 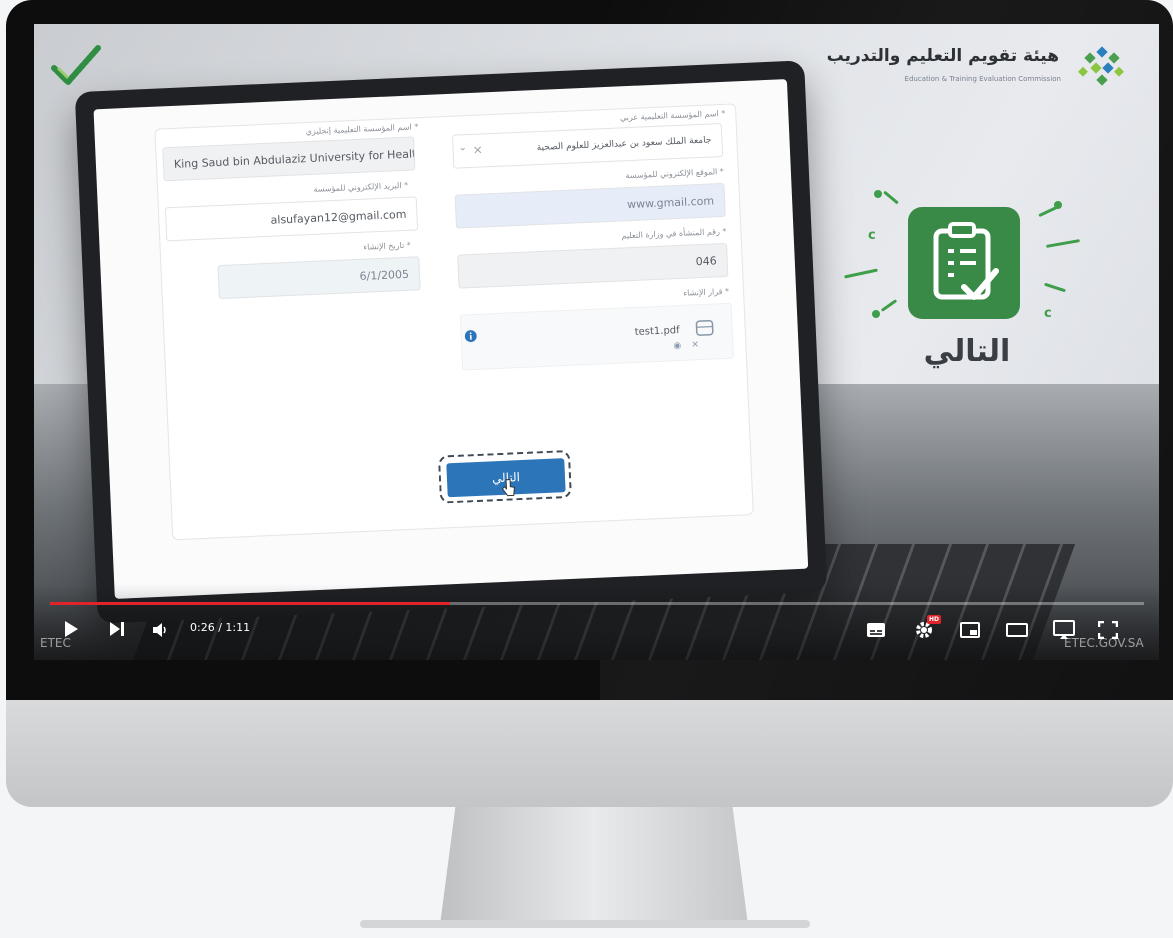 I want to click on next-video-icon, so click(x=117, y=629).